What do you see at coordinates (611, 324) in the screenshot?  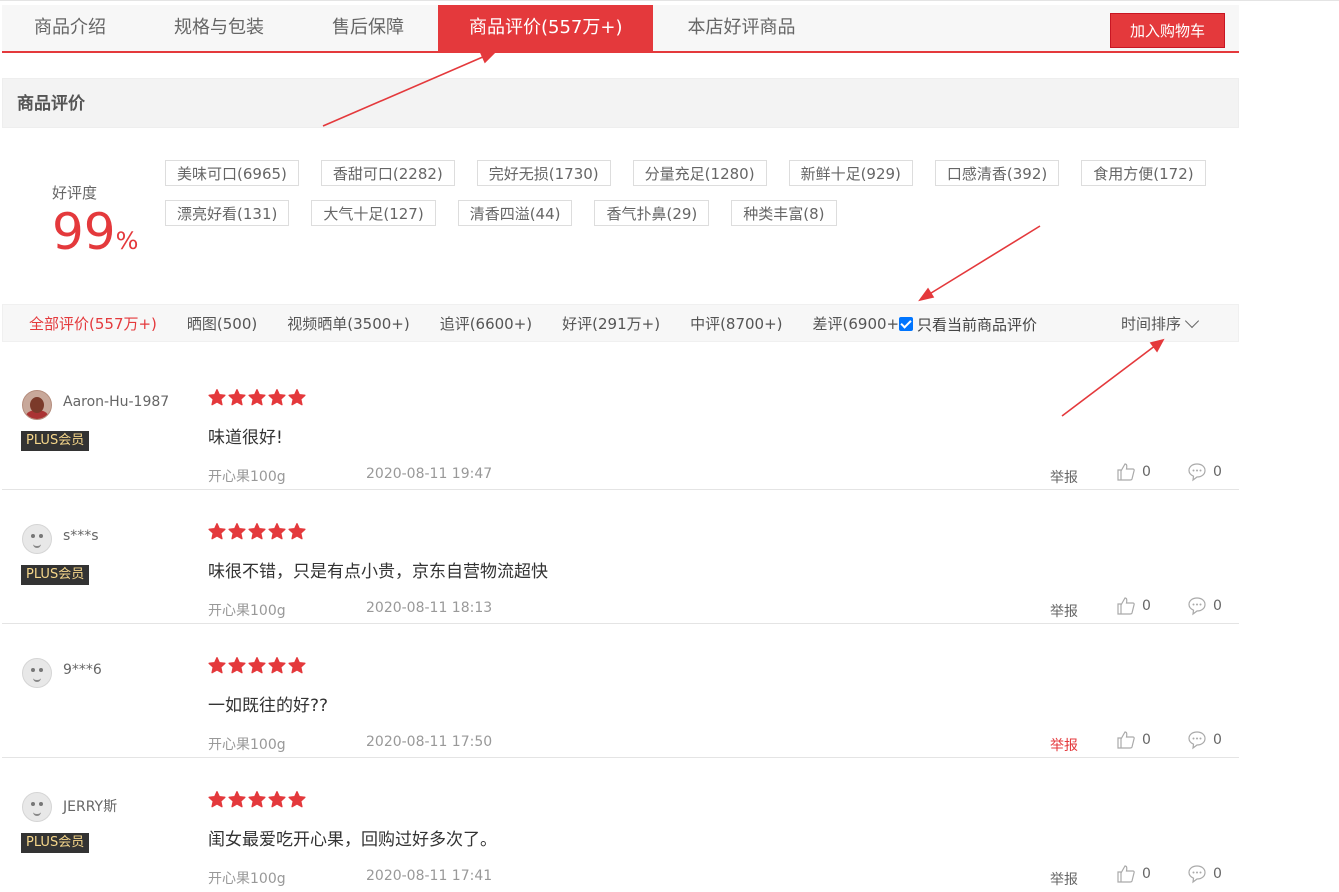 I see `filter-positive: 好评(291万+)` at bounding box center [611, 324].